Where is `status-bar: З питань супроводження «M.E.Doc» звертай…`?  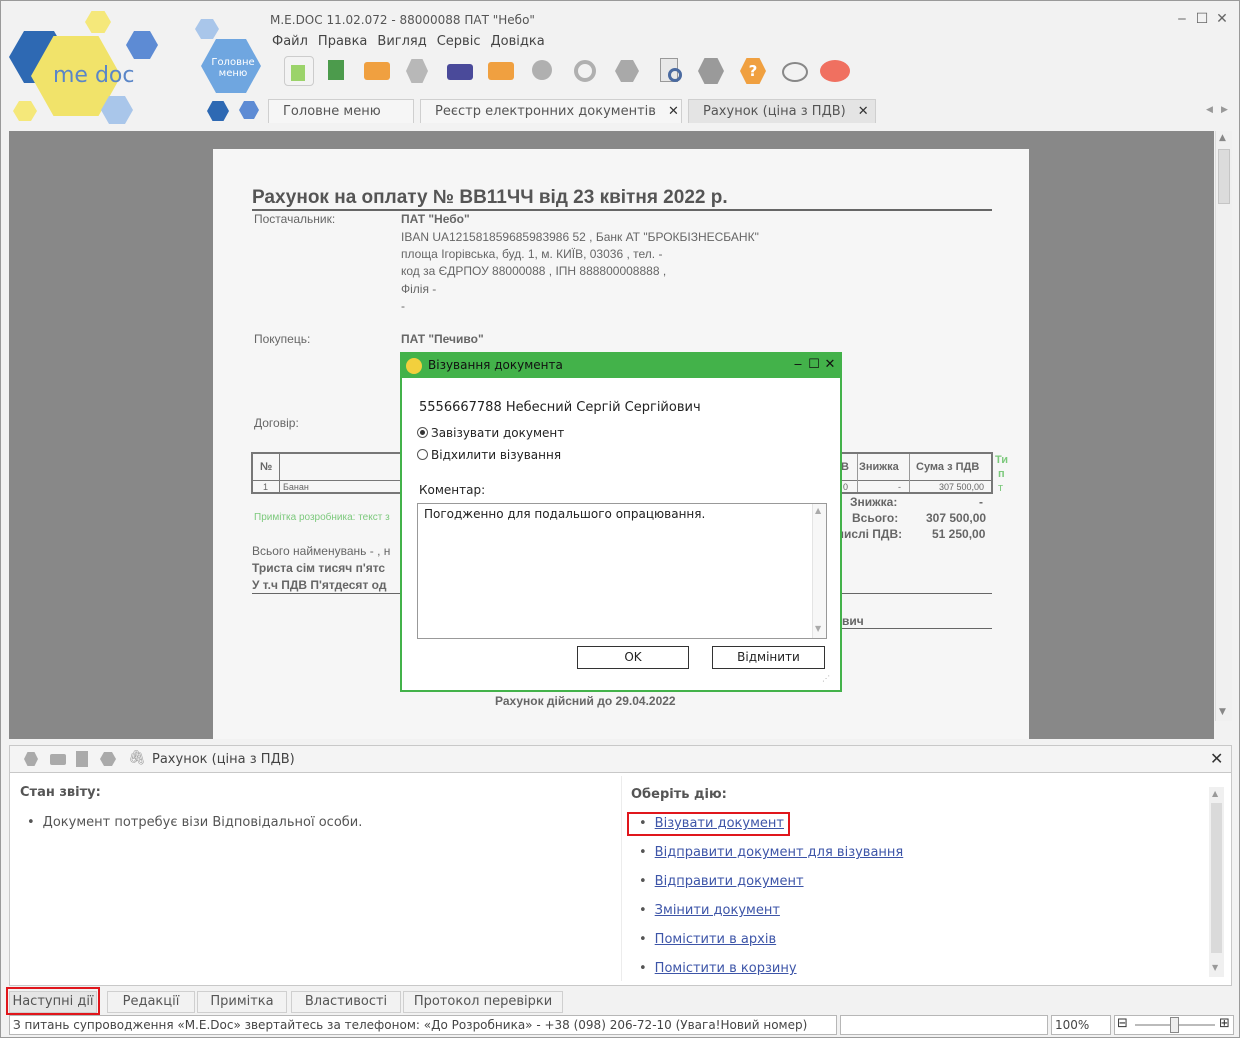
status-bar: З питань супроводження «M.E.Doc» звертай… is located at coordinates (621, 1025).